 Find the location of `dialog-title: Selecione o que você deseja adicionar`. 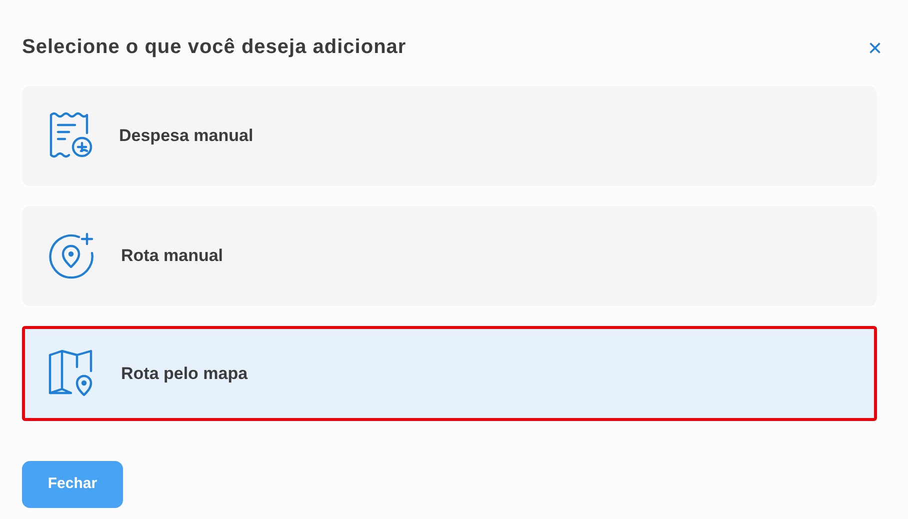

dialog-title: Selecione o que você deseja adicionar is located at coordinates (214, 47).